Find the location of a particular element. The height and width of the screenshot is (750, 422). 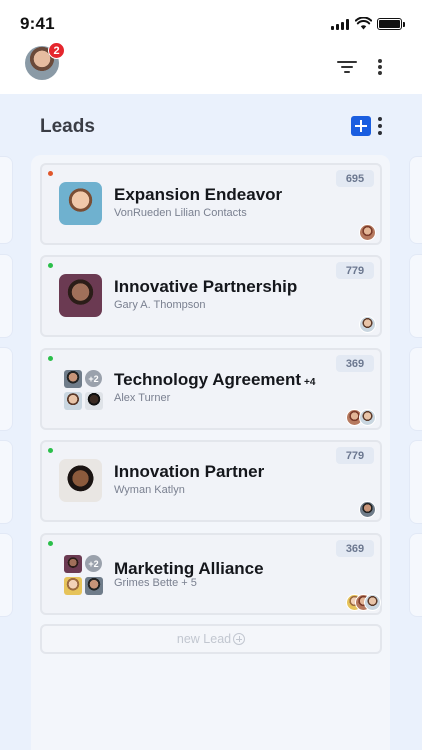

lead-title: Innovation Partner is located at coordinates (189, 471).